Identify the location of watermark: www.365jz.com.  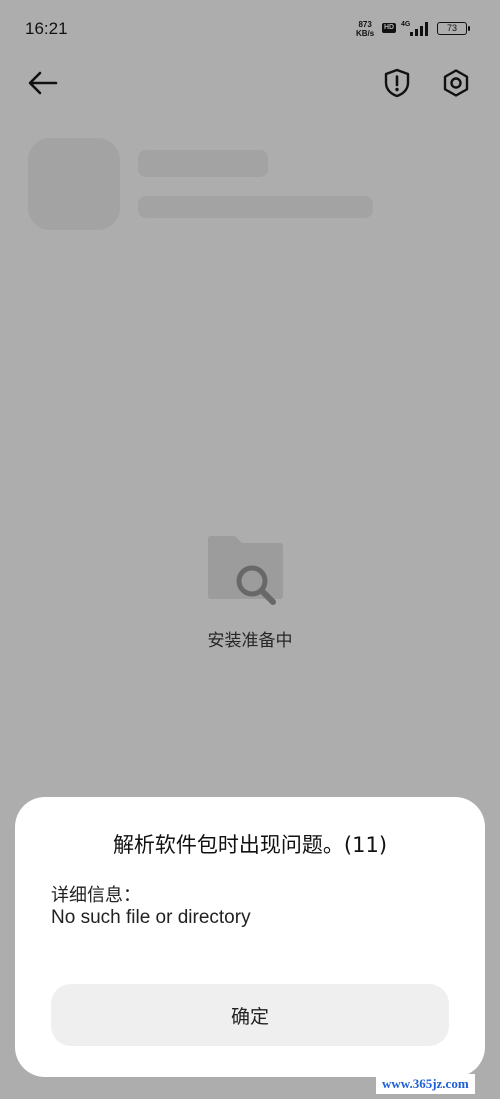
(425, 1084).